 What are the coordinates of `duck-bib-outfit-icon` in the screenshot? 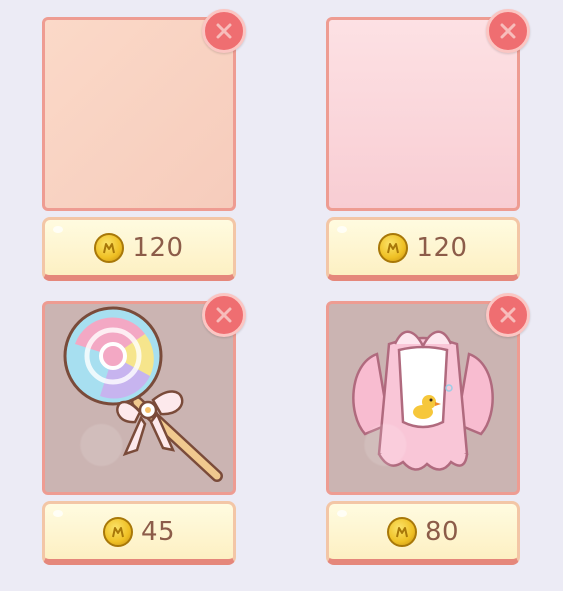 It's located at (423, 400).